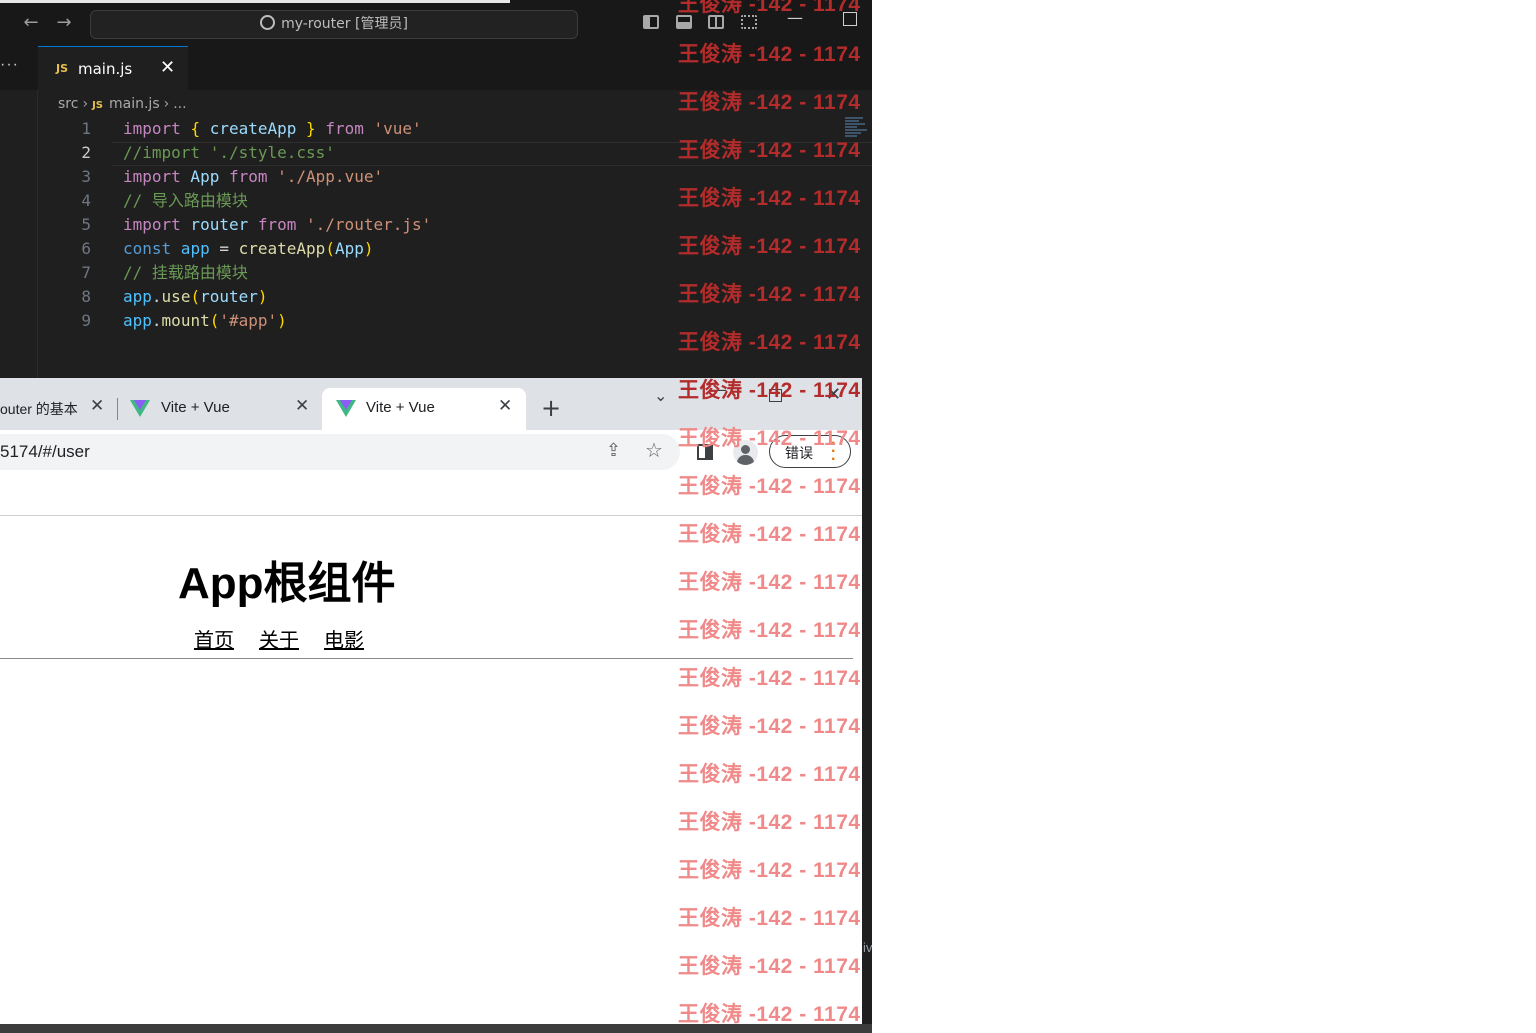 This screenshot has height=1033, width=1536. I want to click on divider, so click(426, 658).